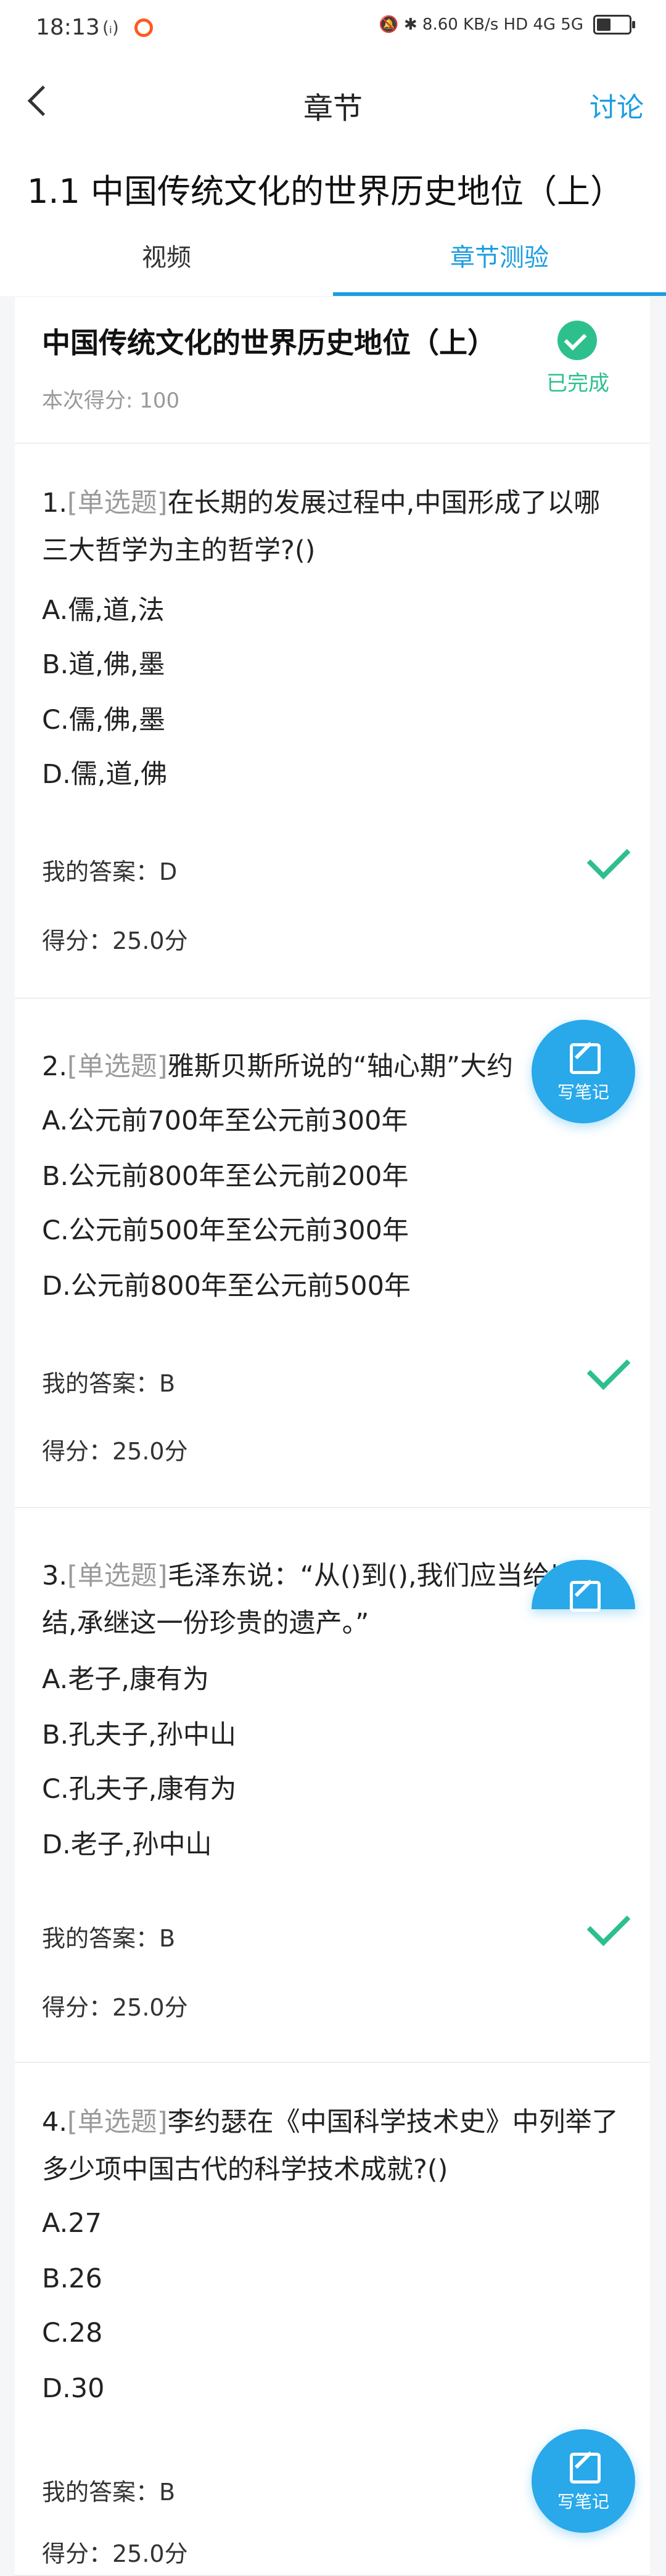  What do you see at coordinates (139, 1735) in the screenshot?
I see `option-b: B.孔夫子,孙中山` at bounding box center [139, 1735].